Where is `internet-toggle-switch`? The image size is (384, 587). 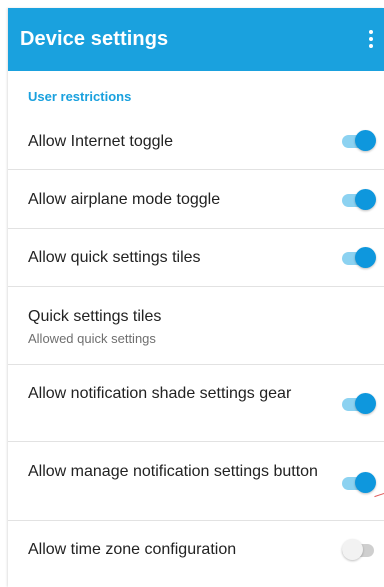 internet-toggle-switch is located at coordinates (359, 141).